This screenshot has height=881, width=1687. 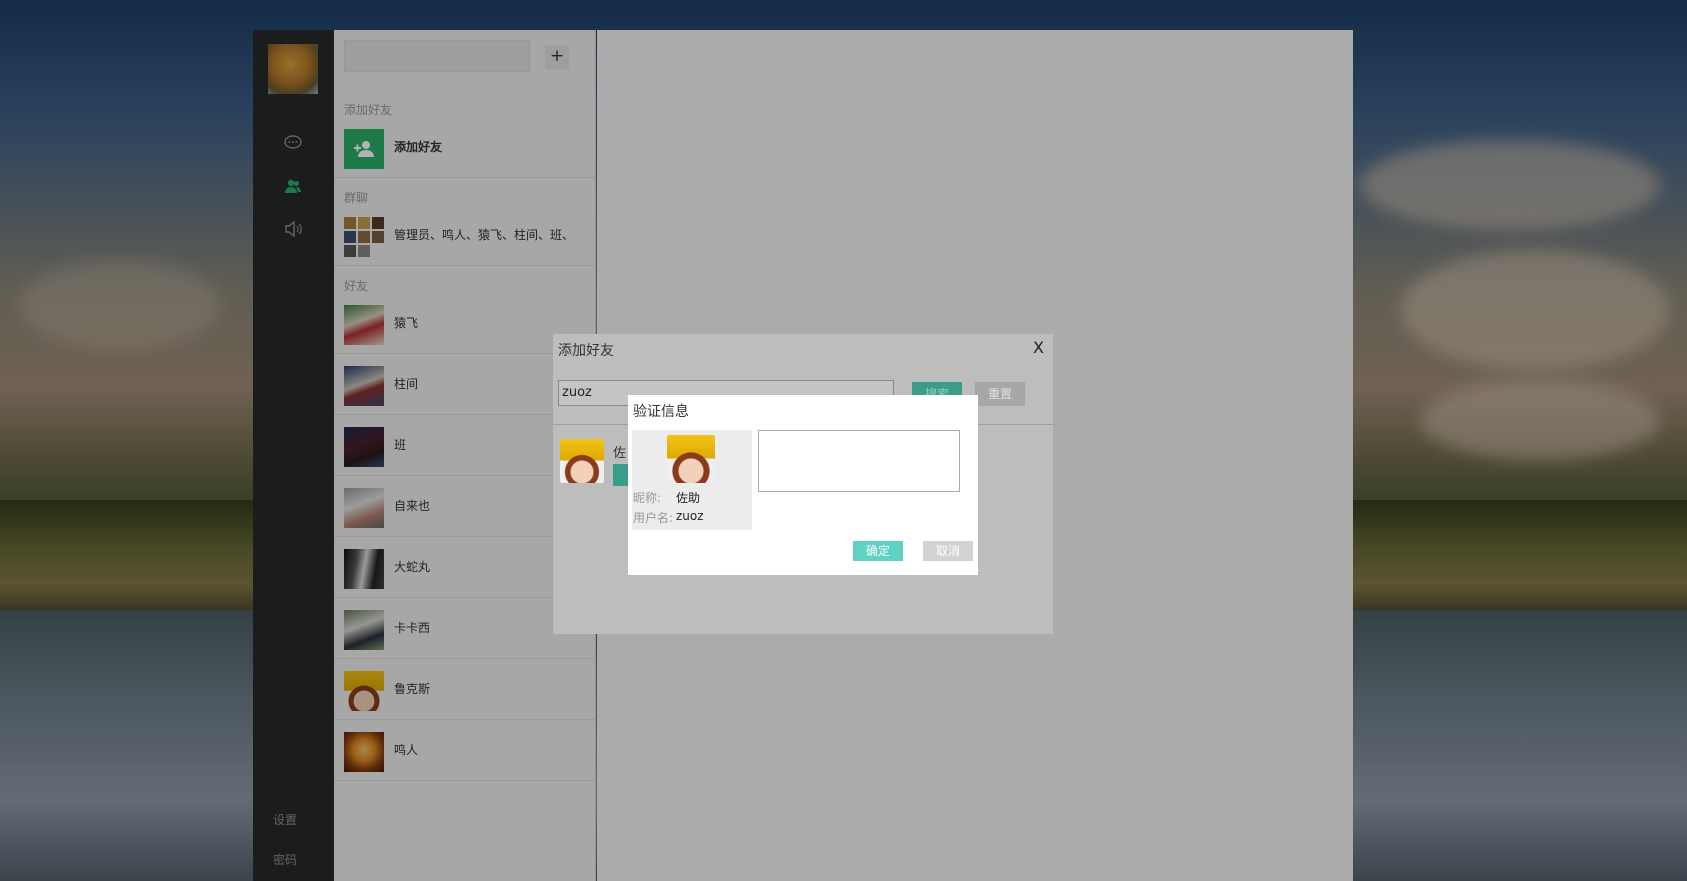 I want to click on user-info-card: 昵称: 佐助 用户名: zuoz, so click(x=692, y=480).